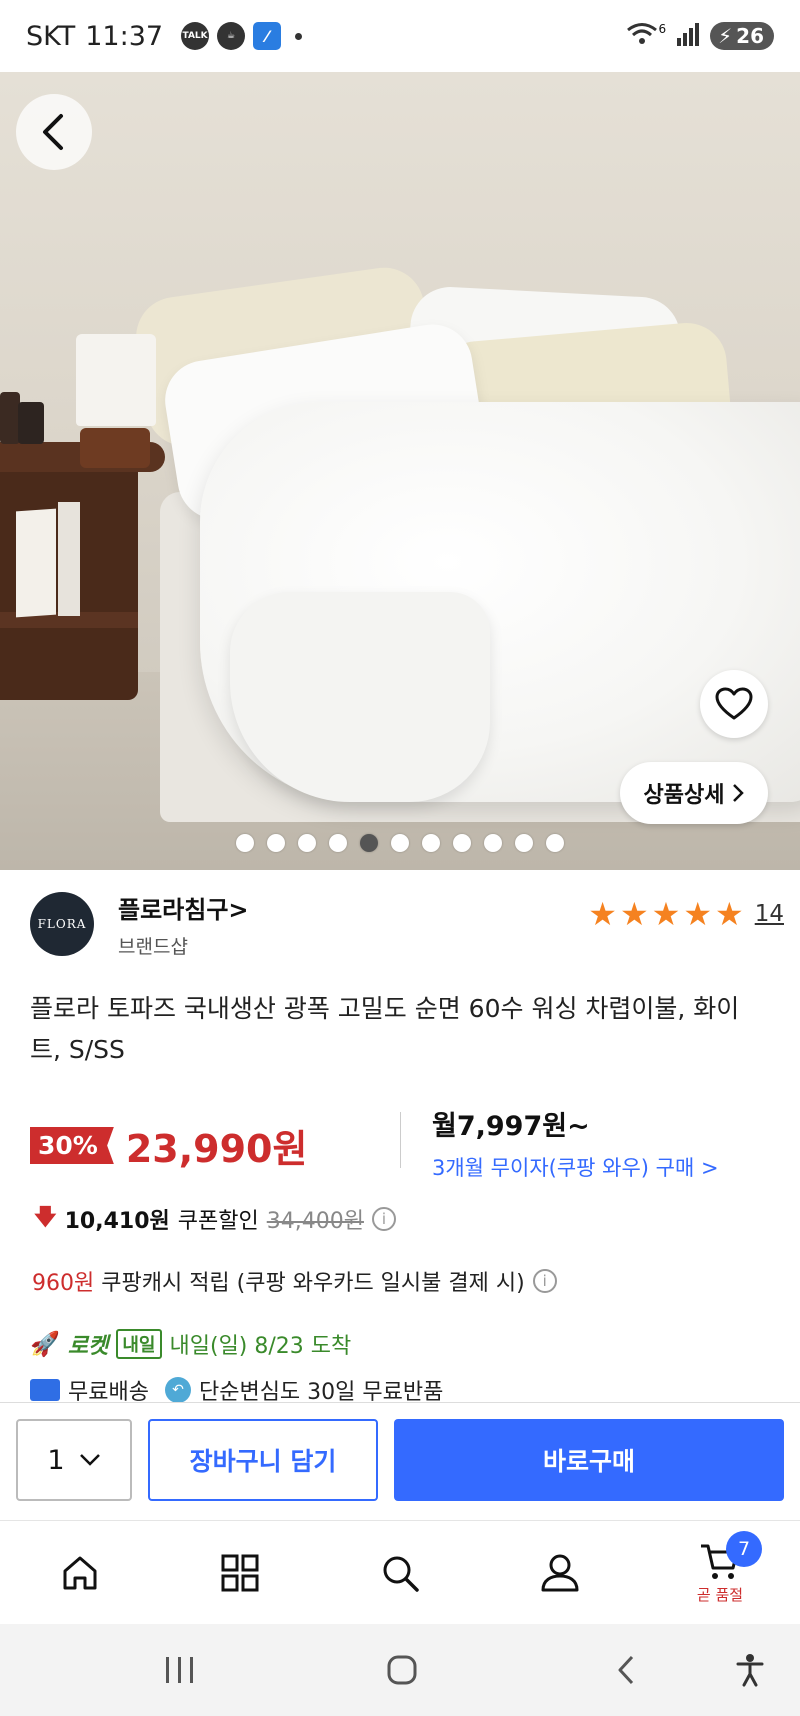 This screenshot has width=800, height=1716. What do you see at coordinates (400, 1140) in the screenshot?
I see `divider` at bounding box center [400, 1140].